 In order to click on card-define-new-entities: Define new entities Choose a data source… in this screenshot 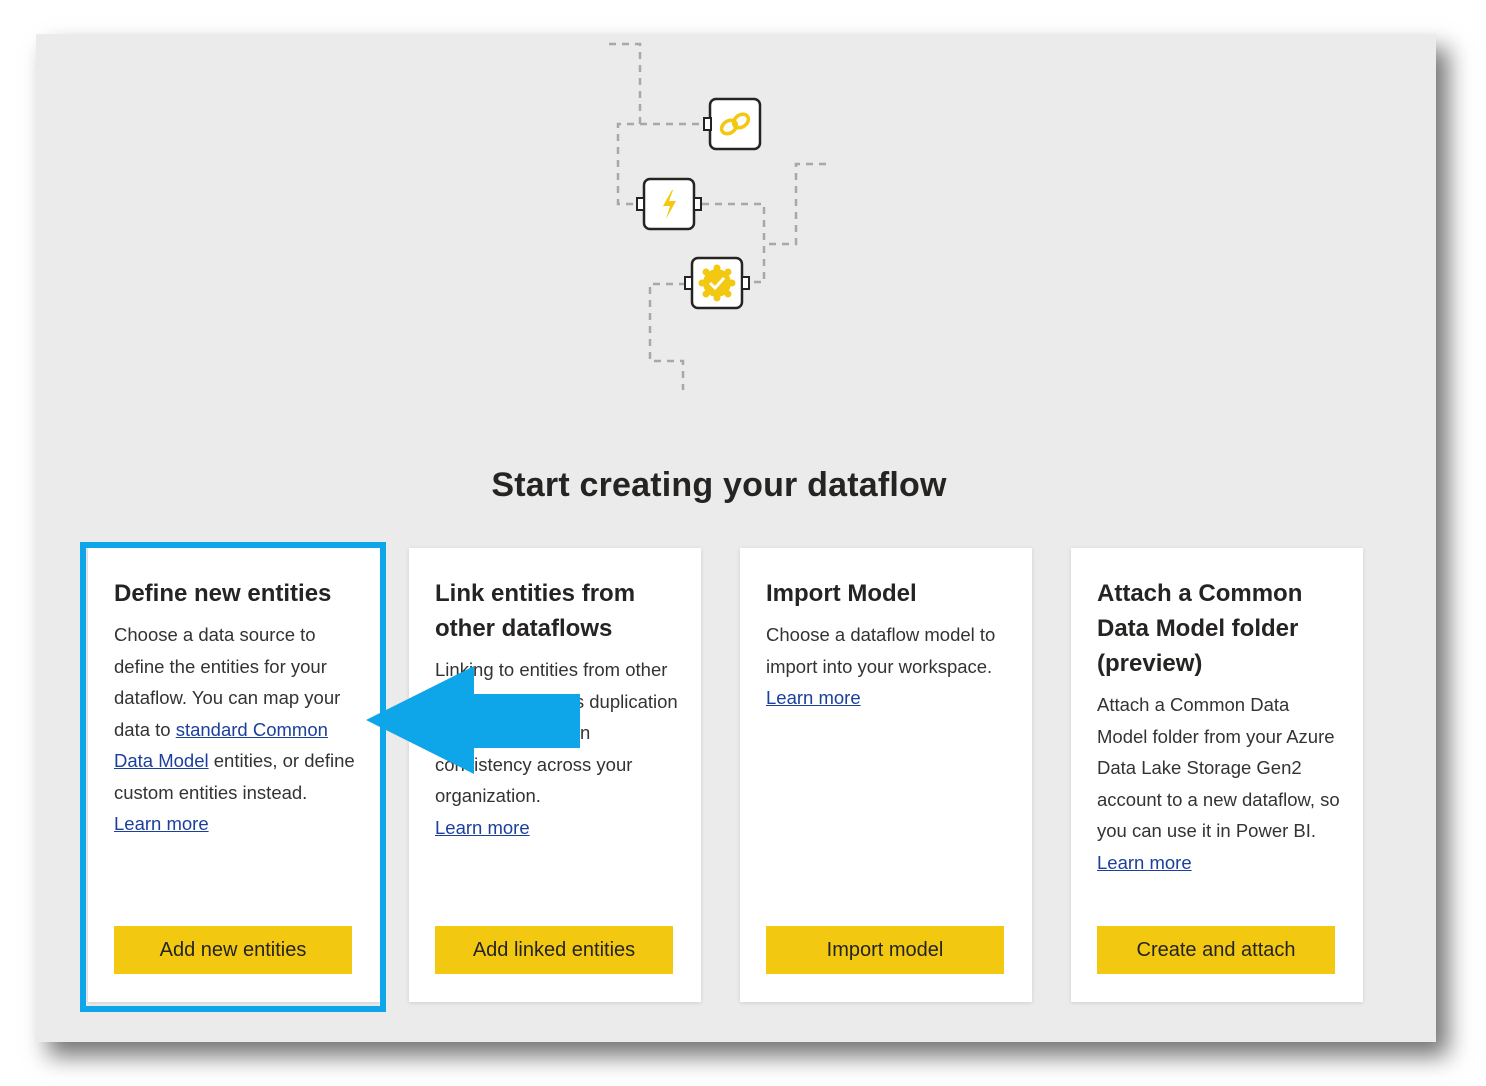, I will do `click(234, 775)`.